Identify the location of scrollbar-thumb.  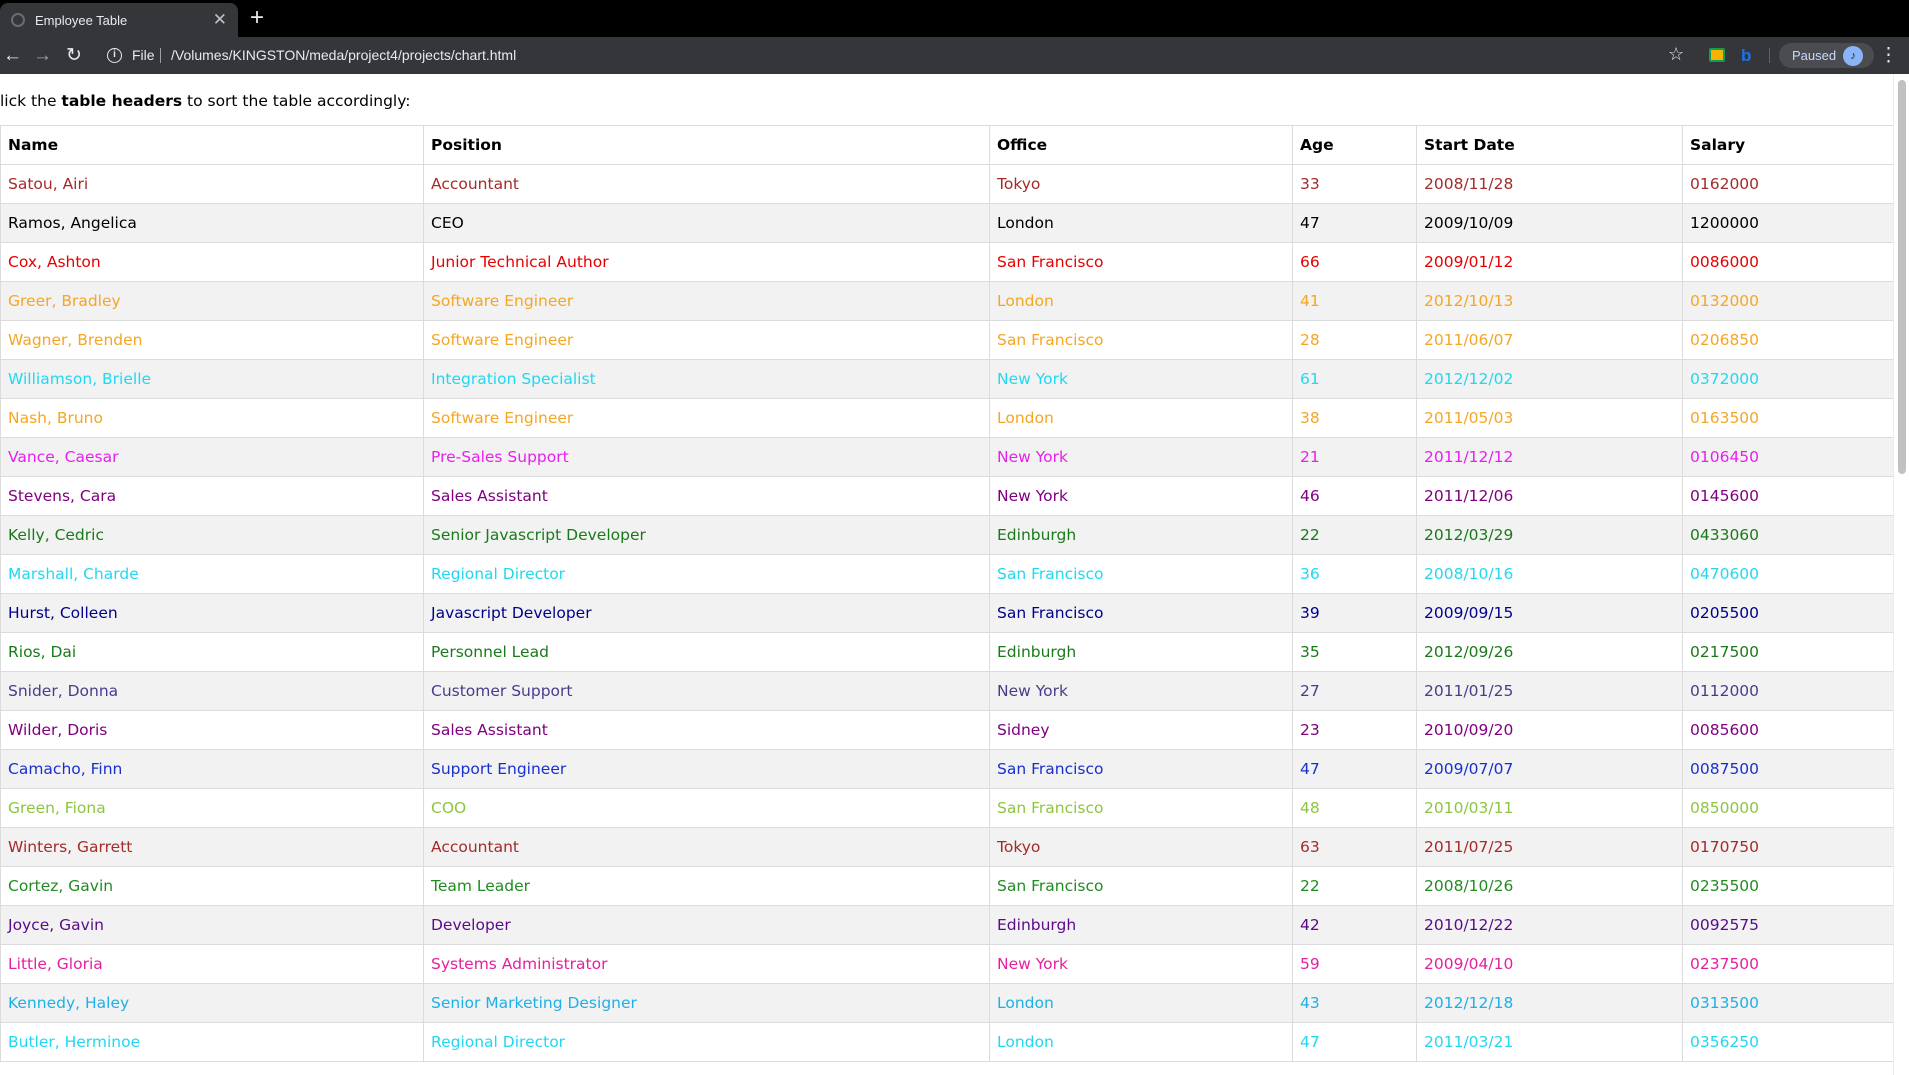
(1902, 277).